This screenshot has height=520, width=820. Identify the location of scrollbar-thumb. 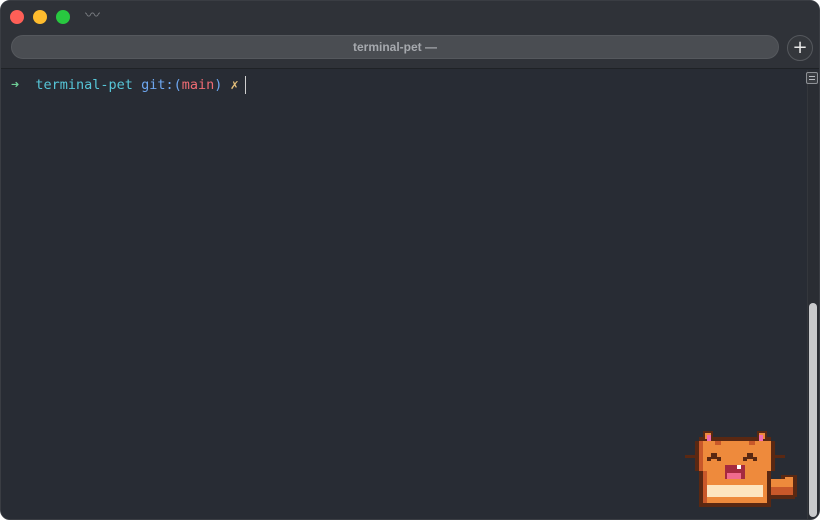
(813, 410).